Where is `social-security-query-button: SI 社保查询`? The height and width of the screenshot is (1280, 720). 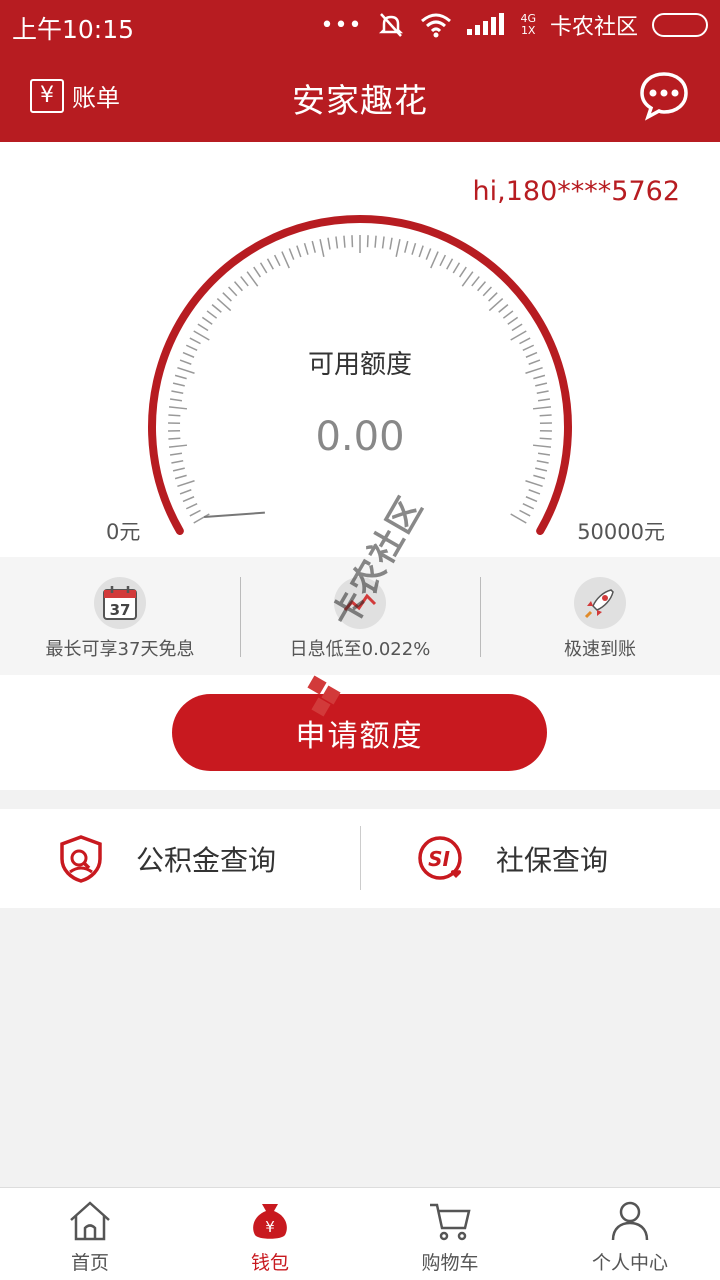
social-security-query-button: SI 社保查询 is located at coordinates (540, 858).